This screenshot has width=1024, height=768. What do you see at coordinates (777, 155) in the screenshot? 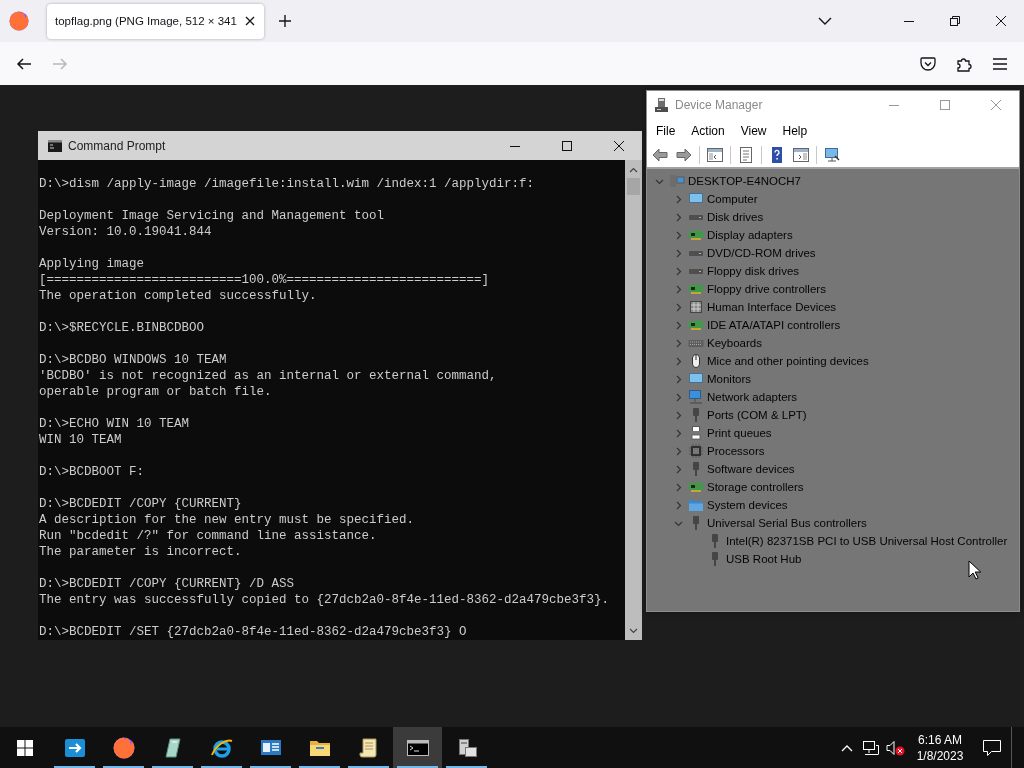
I see `help-icon` at bounding box center [777, 155].